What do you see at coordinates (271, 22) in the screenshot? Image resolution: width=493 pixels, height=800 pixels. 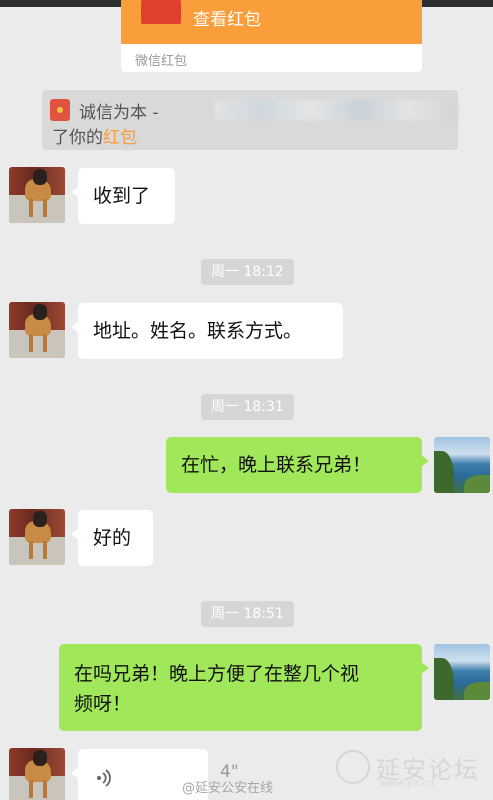 I see `red-packet-header: 查看红包` at bounding box center [271, 22].